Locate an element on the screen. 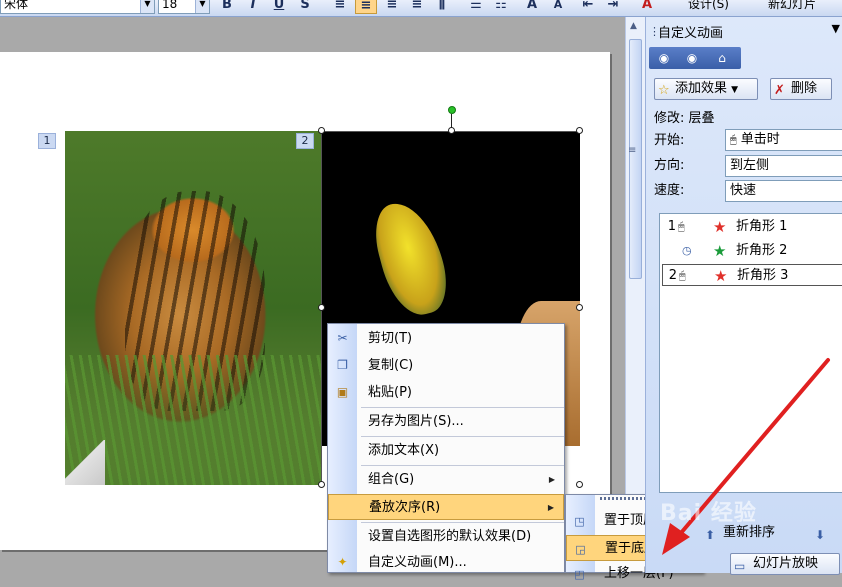 The image size is (842, 587). font-color-icon: A is located at coordinates (647, 7).